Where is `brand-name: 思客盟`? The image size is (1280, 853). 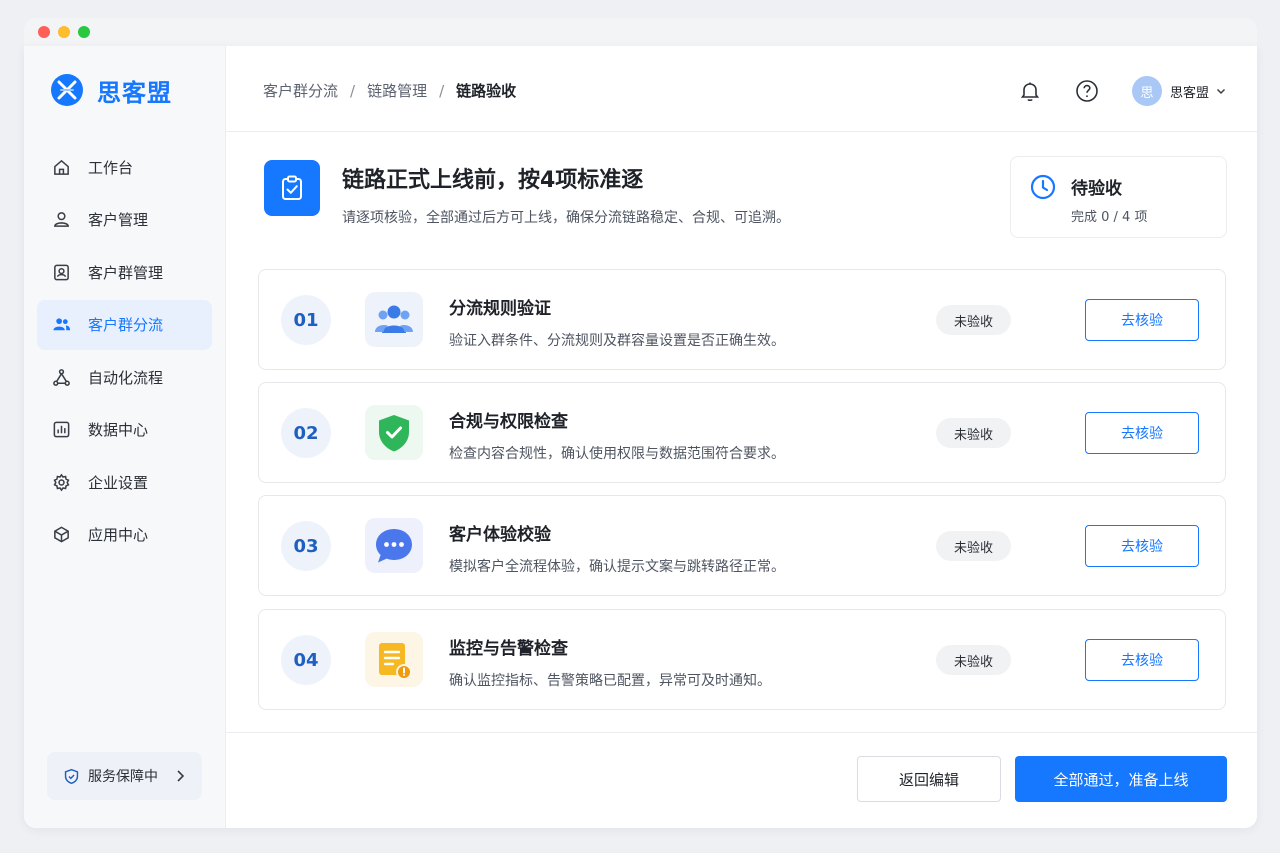
brand-name: 思客盟 is located at coordinates (134, 92).